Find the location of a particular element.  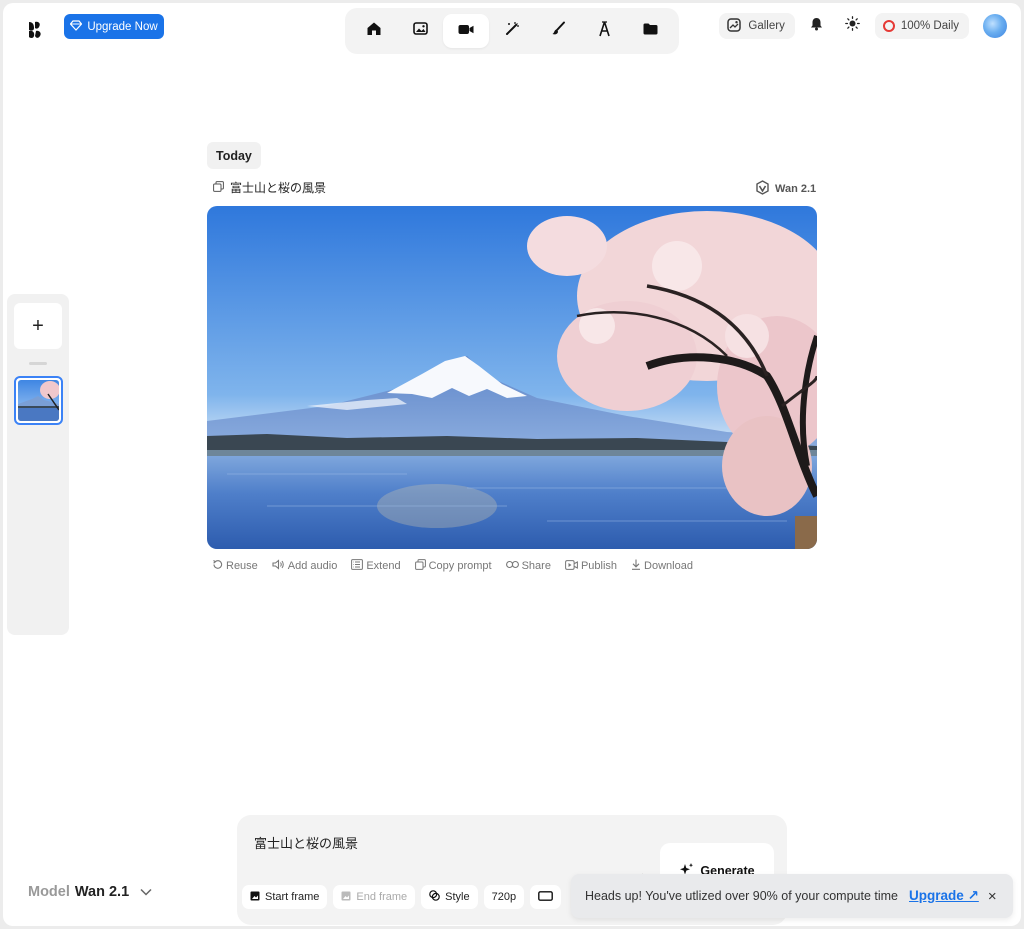

image-icon is located at coordinates (420, 31).